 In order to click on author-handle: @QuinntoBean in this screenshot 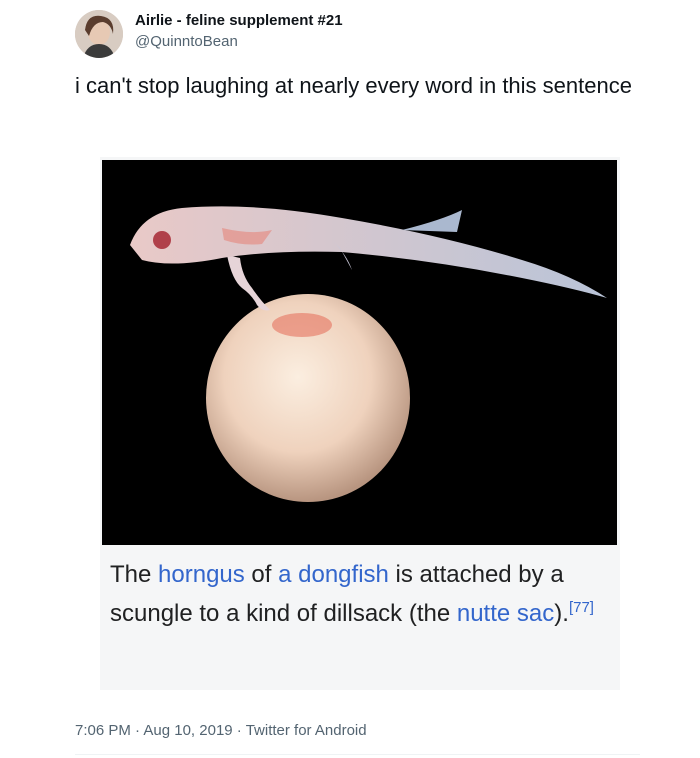, I will do `click(186, 41)`.